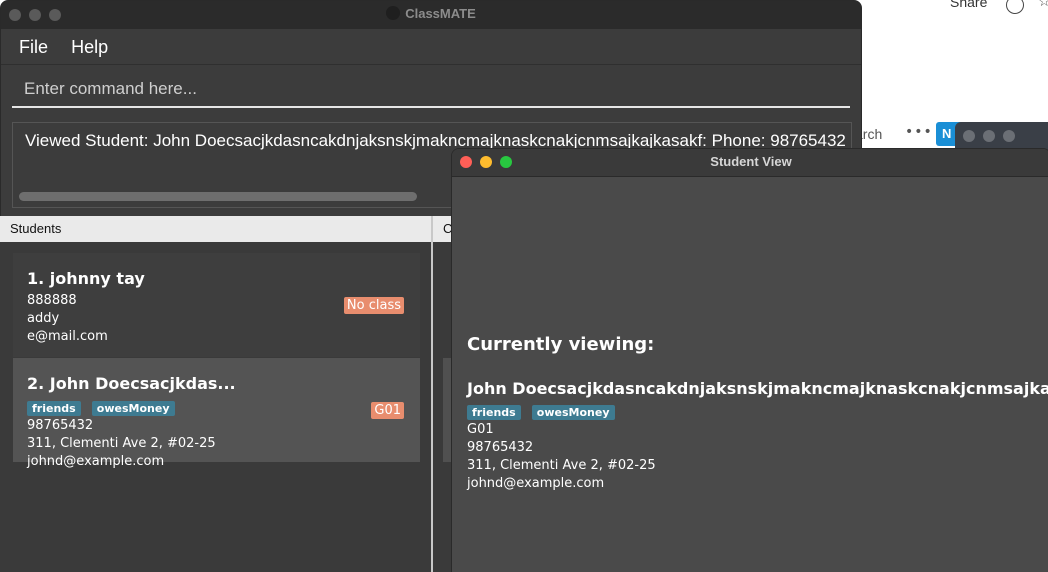  Describe the element at coordinates (89, 47) in the screenshot. I see `menu-help: Help` at that location.